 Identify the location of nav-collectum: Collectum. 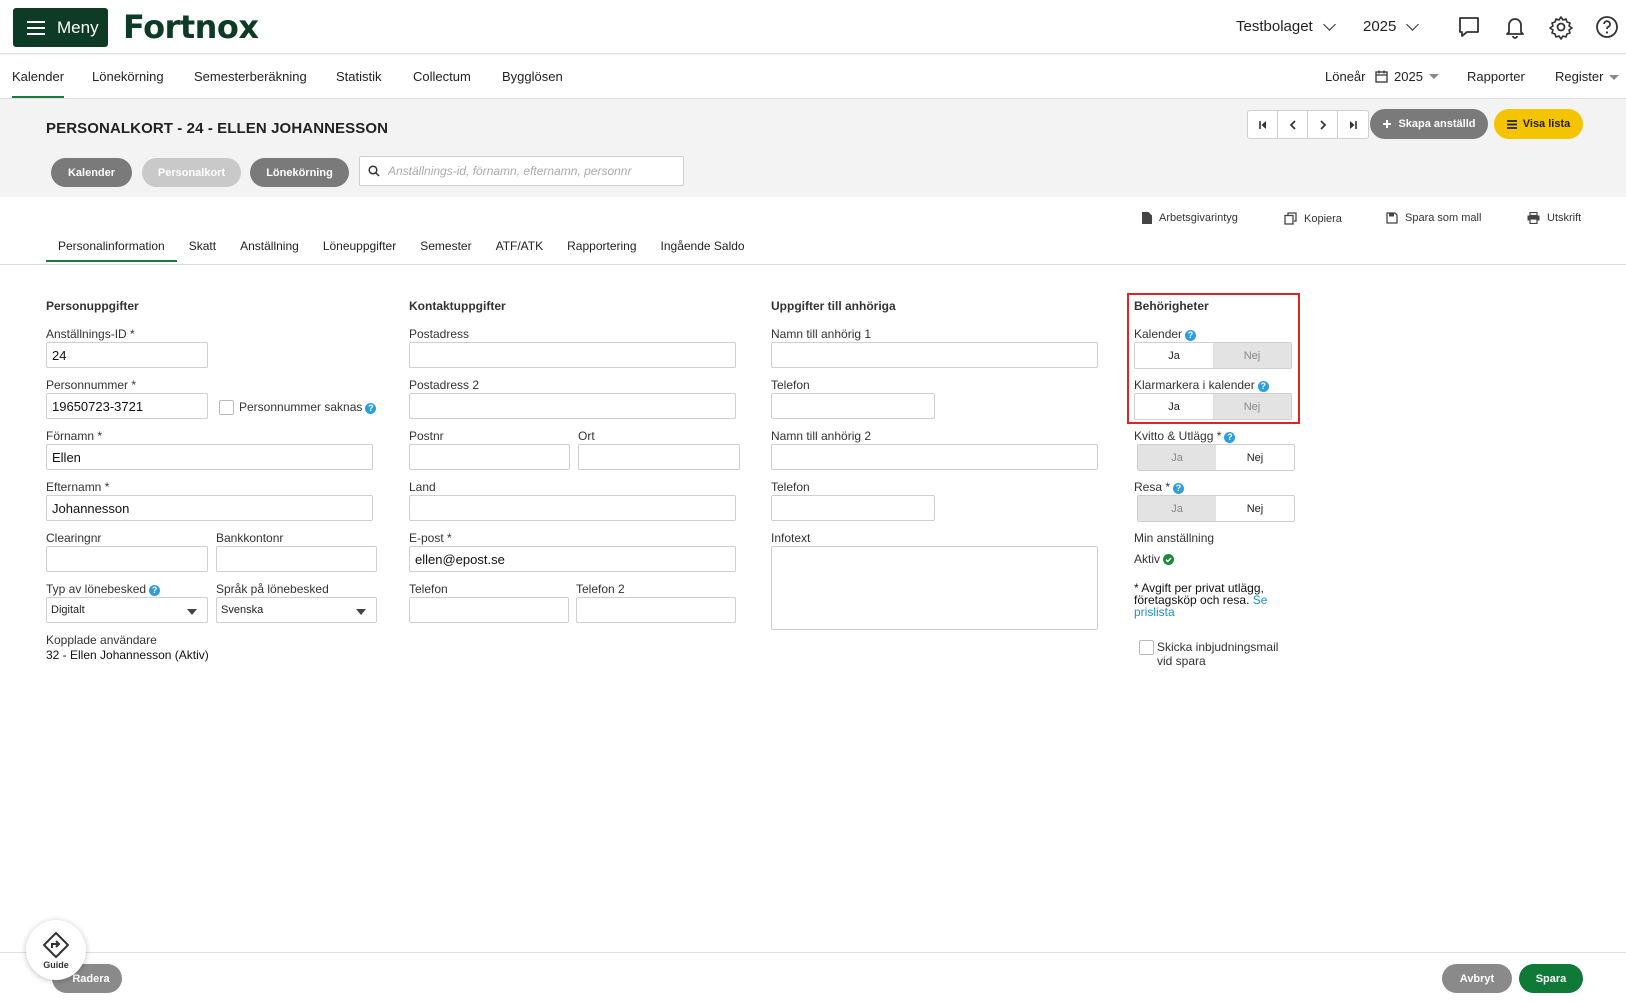
(442, 76).